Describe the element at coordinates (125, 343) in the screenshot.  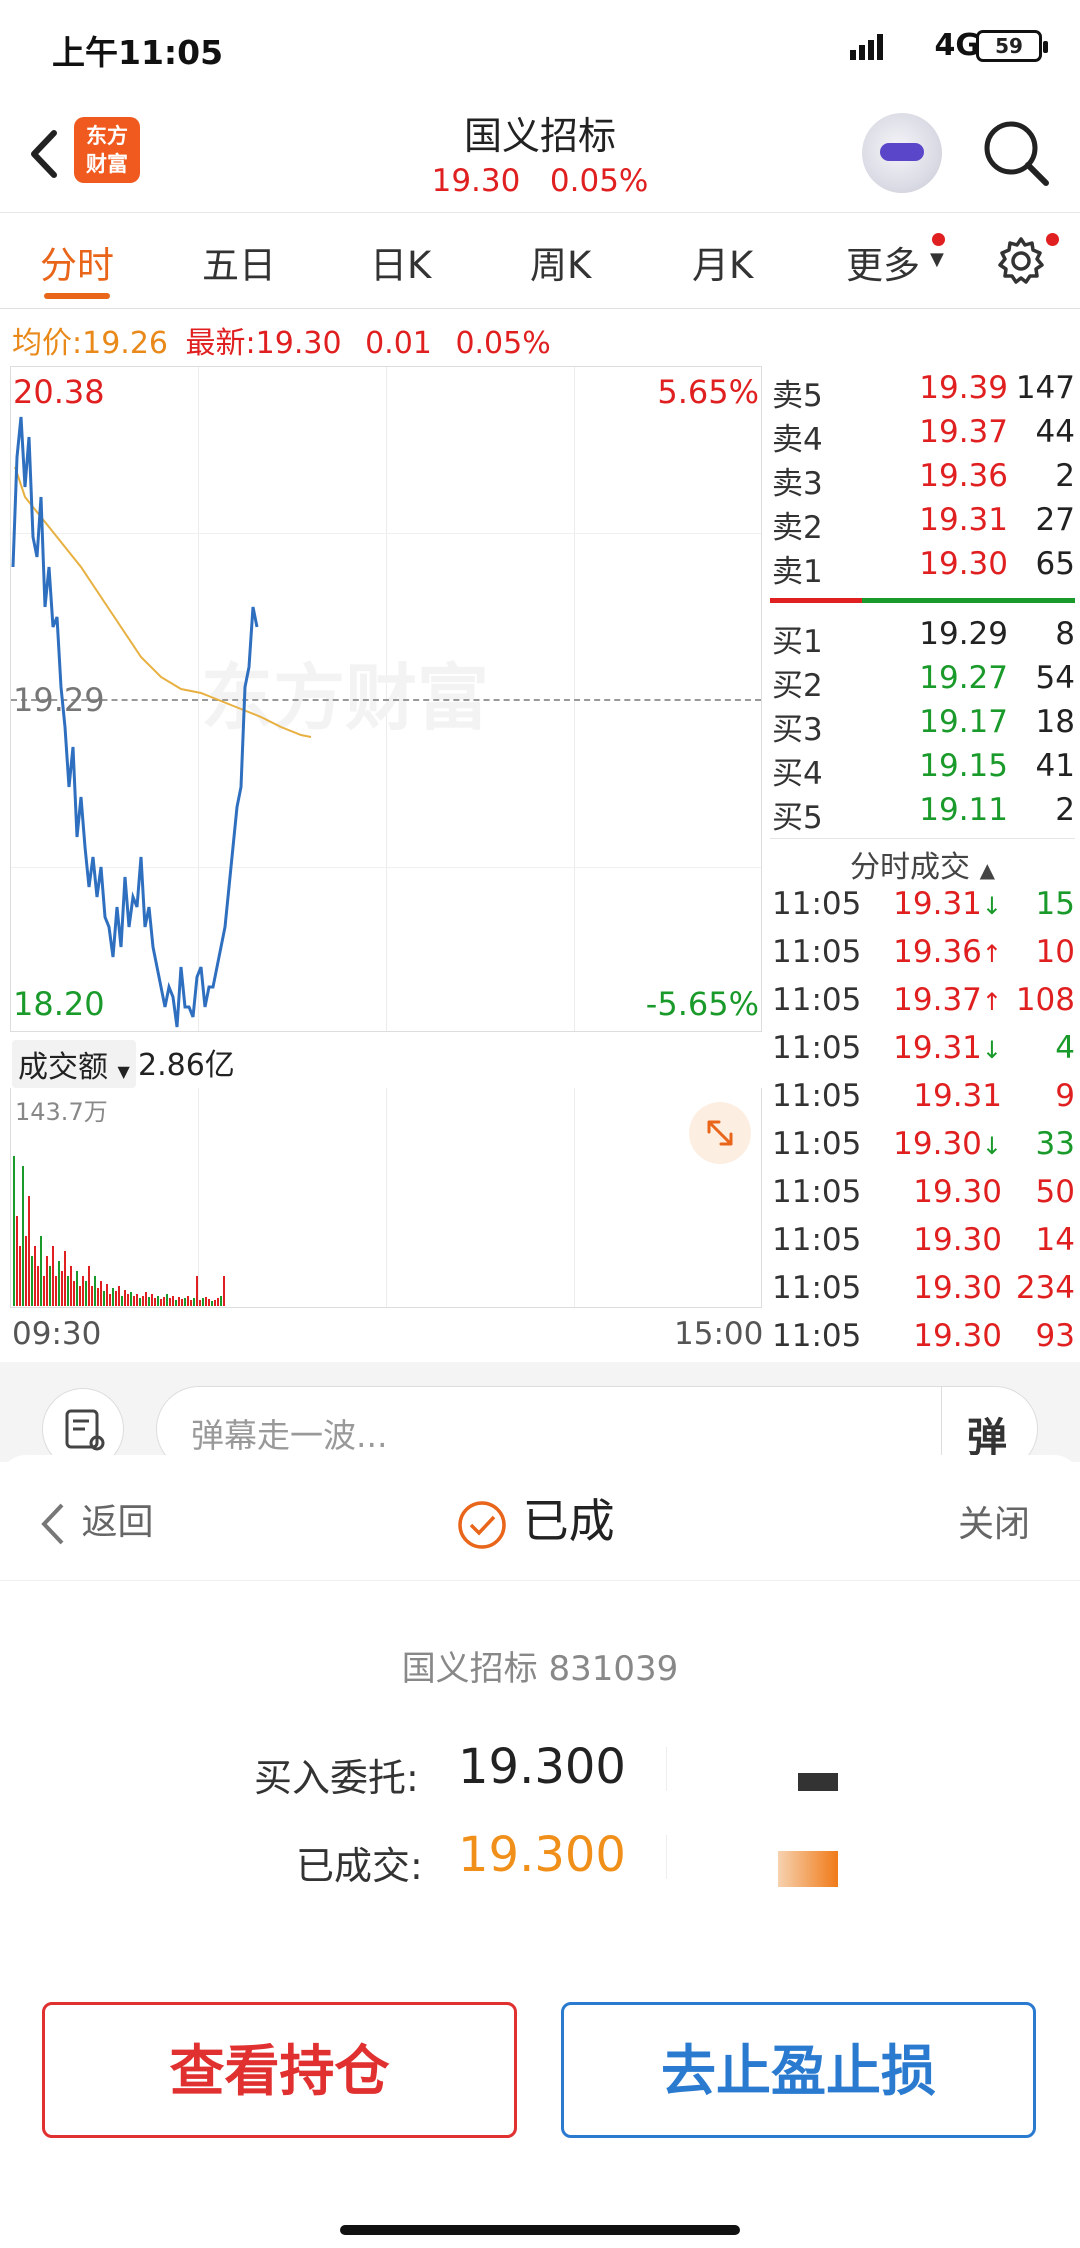
I see `avg-price-value: 19.26` at that location.